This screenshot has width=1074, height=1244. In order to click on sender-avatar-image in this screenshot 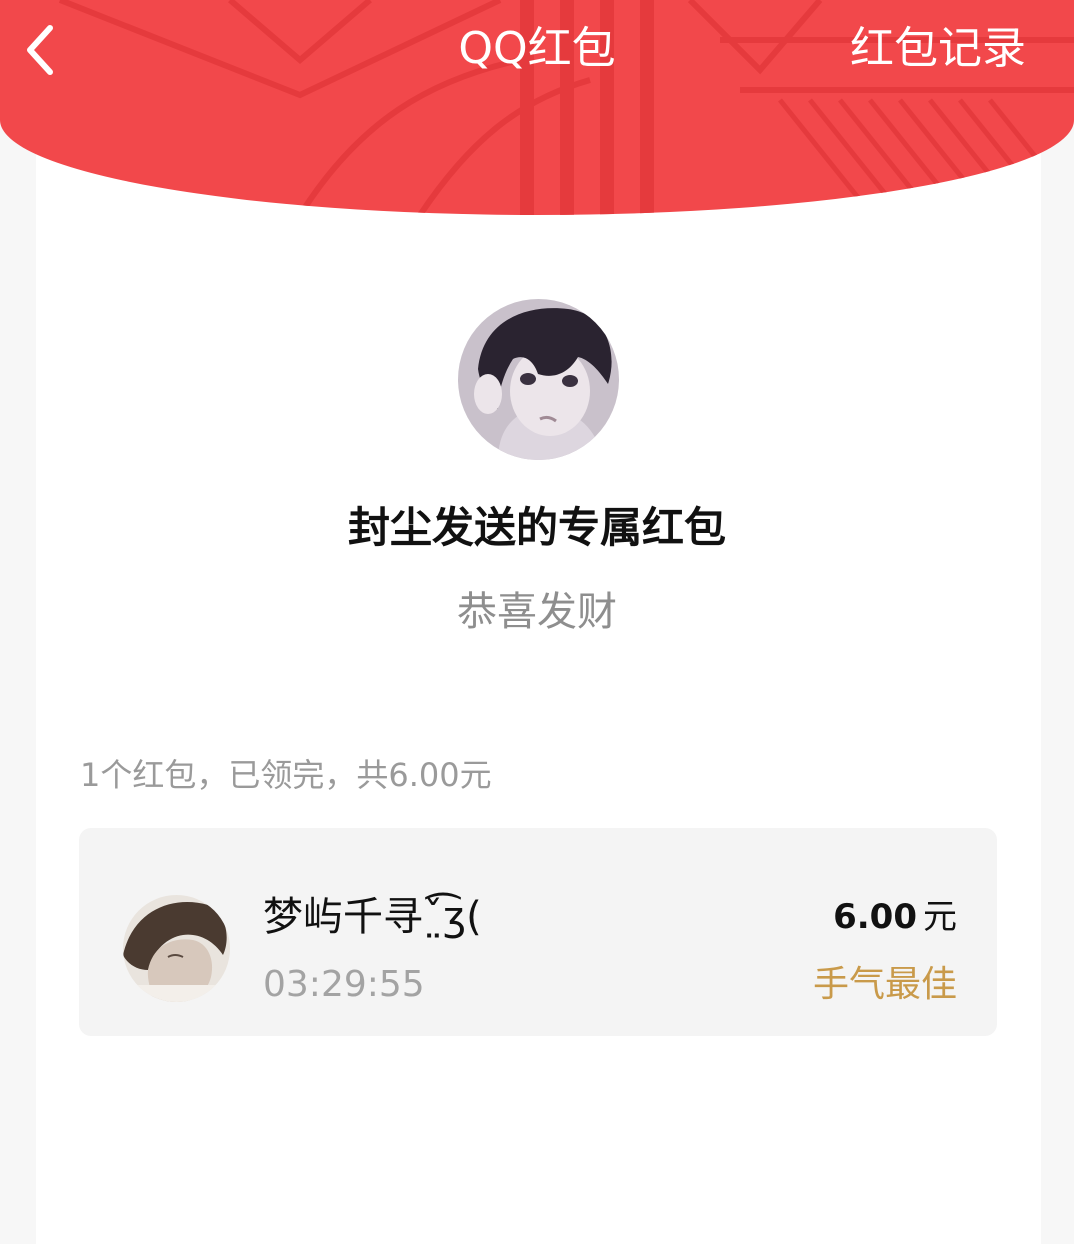, I will do `click(538, 379)`.